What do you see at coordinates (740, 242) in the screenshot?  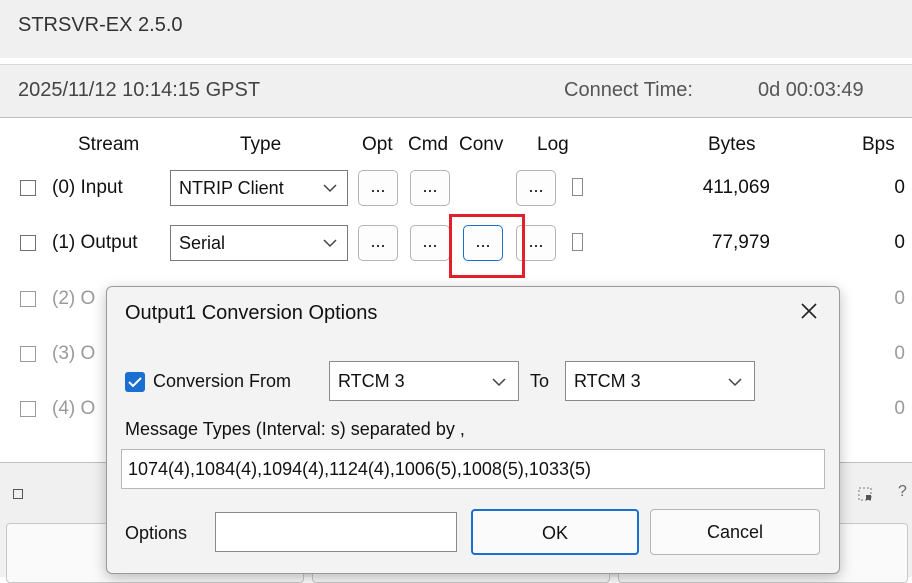 I see `bytes-value: 77,979` at bounding box center [740, 242].